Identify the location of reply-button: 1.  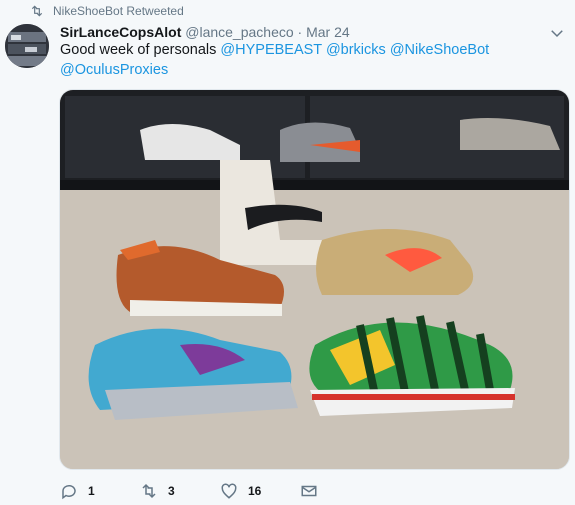
(100, 491).